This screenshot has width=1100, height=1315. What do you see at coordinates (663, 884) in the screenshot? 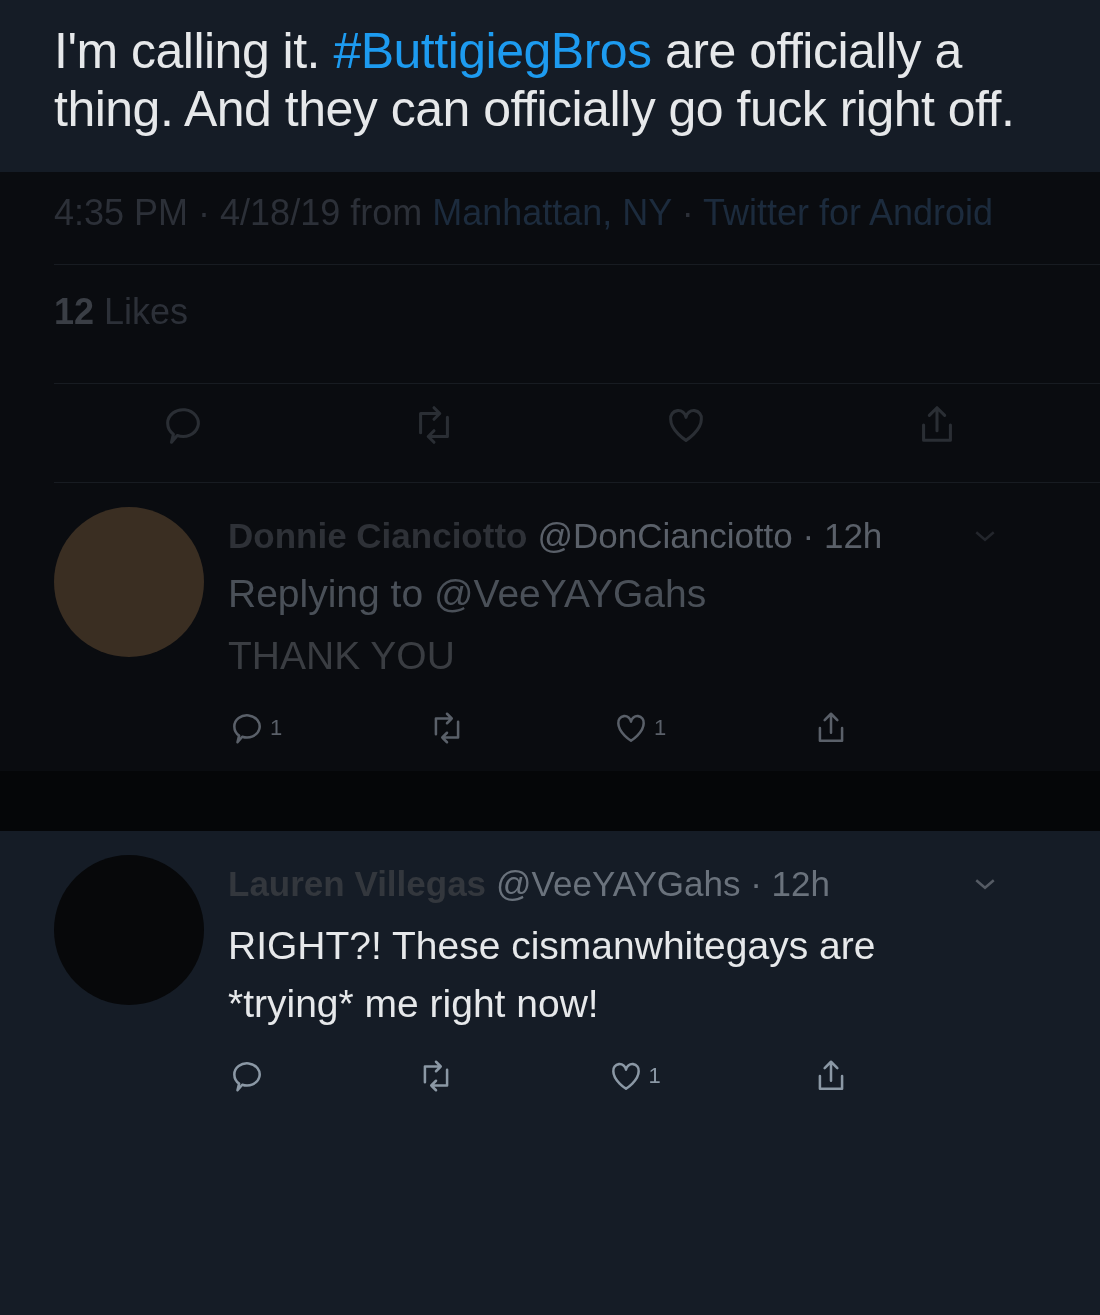
I see `handle-time: @VeeYAYGahs · 12h` at bounding box center [663, 884].